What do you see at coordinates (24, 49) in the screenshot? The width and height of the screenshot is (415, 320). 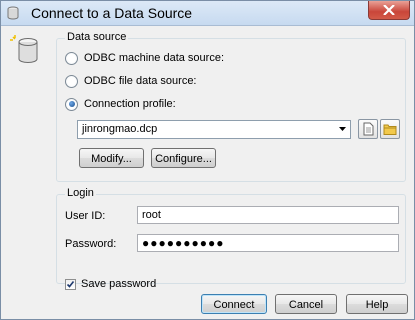 I see `data-source-icon` at bounding box center [24, 49].